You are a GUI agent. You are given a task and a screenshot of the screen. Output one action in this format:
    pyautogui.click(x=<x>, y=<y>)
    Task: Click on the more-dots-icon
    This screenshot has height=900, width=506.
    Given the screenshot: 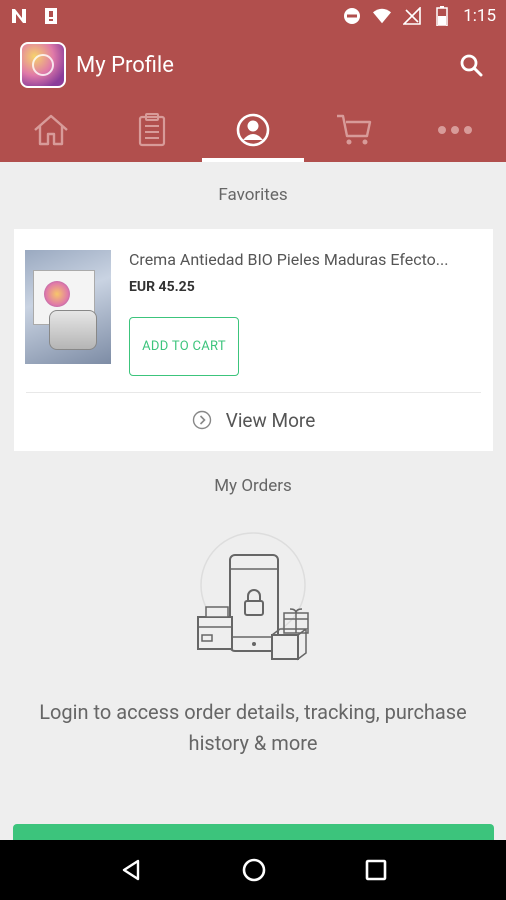 What is the action you would take?
    pyautogui.click(x=455, y=130)
    